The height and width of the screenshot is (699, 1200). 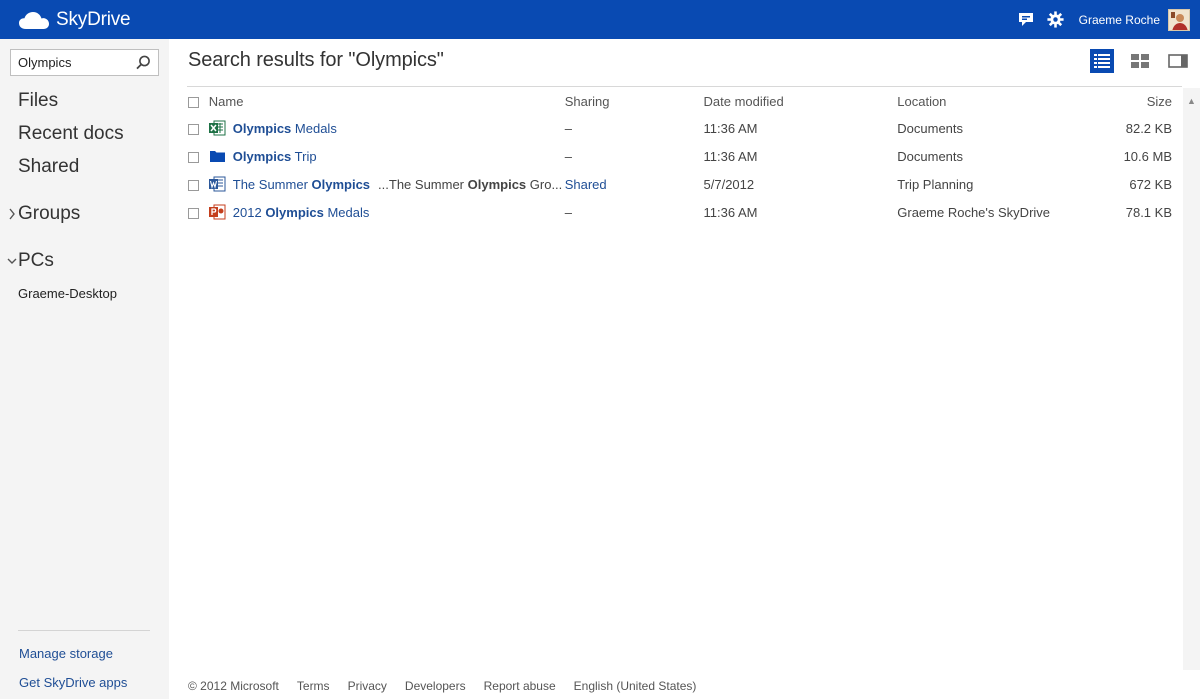 I want to click on chevron-down-icon, so click(x=12, y=261).